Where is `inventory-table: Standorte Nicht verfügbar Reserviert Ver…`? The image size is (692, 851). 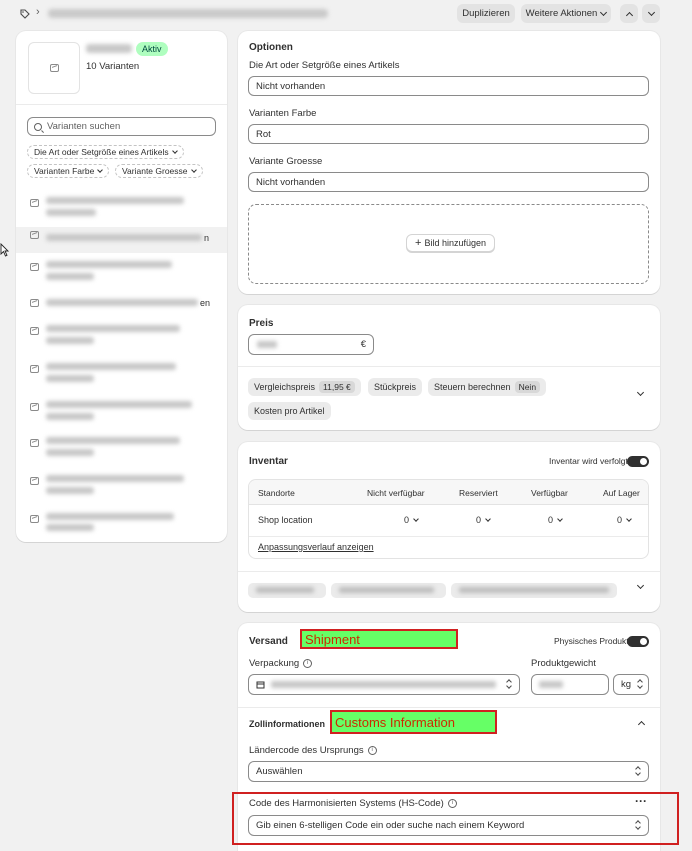 inventory-table: Standorte Nicht verfügbar Reserviert Ver… is located at coordinates (448, 519).